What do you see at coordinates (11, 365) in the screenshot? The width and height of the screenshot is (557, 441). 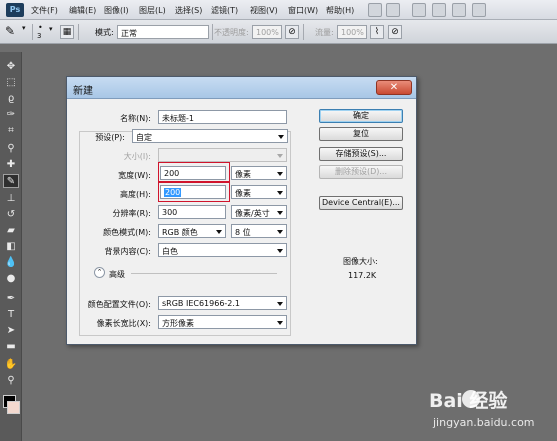 I see `hand-tool-icon: ✋` at bounding box center [11, 365].